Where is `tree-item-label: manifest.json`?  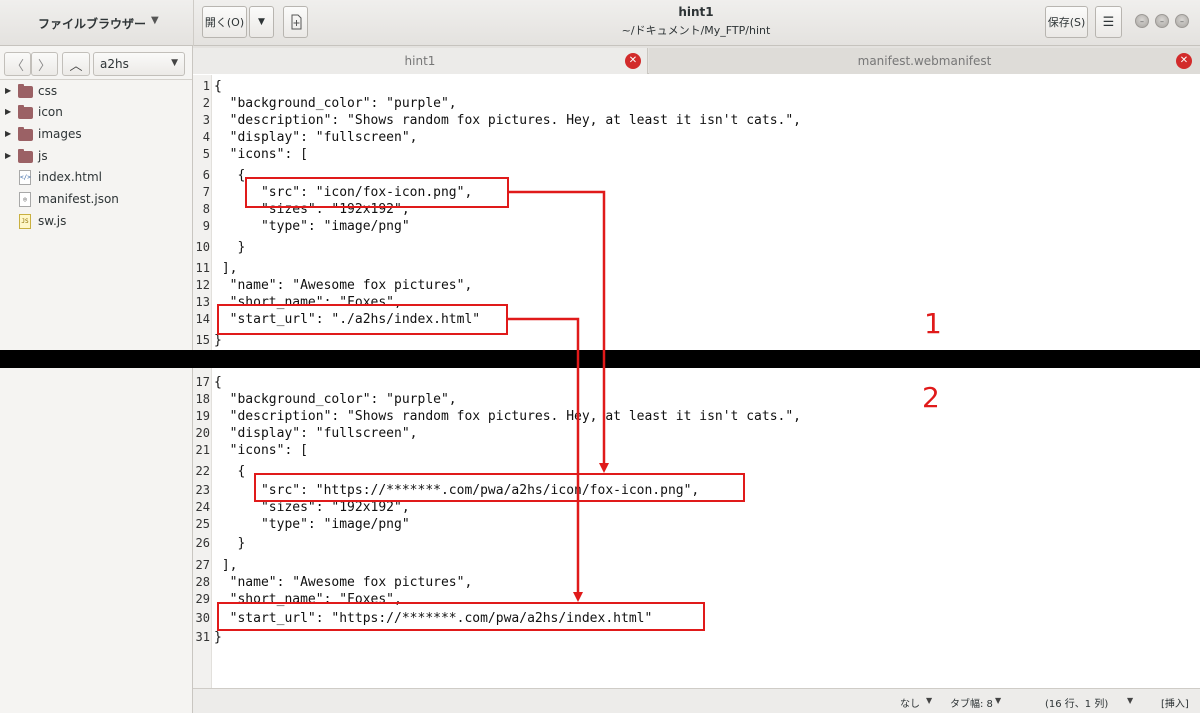
tree-item-label: manifest.json is located at coordinates (78, 199).